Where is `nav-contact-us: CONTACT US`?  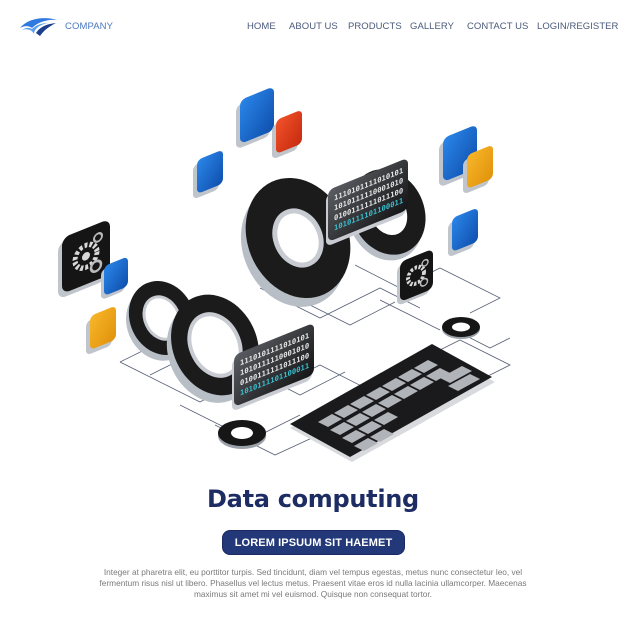
nav-contact-us: CONTACT US is located at coordinates (497, 26).